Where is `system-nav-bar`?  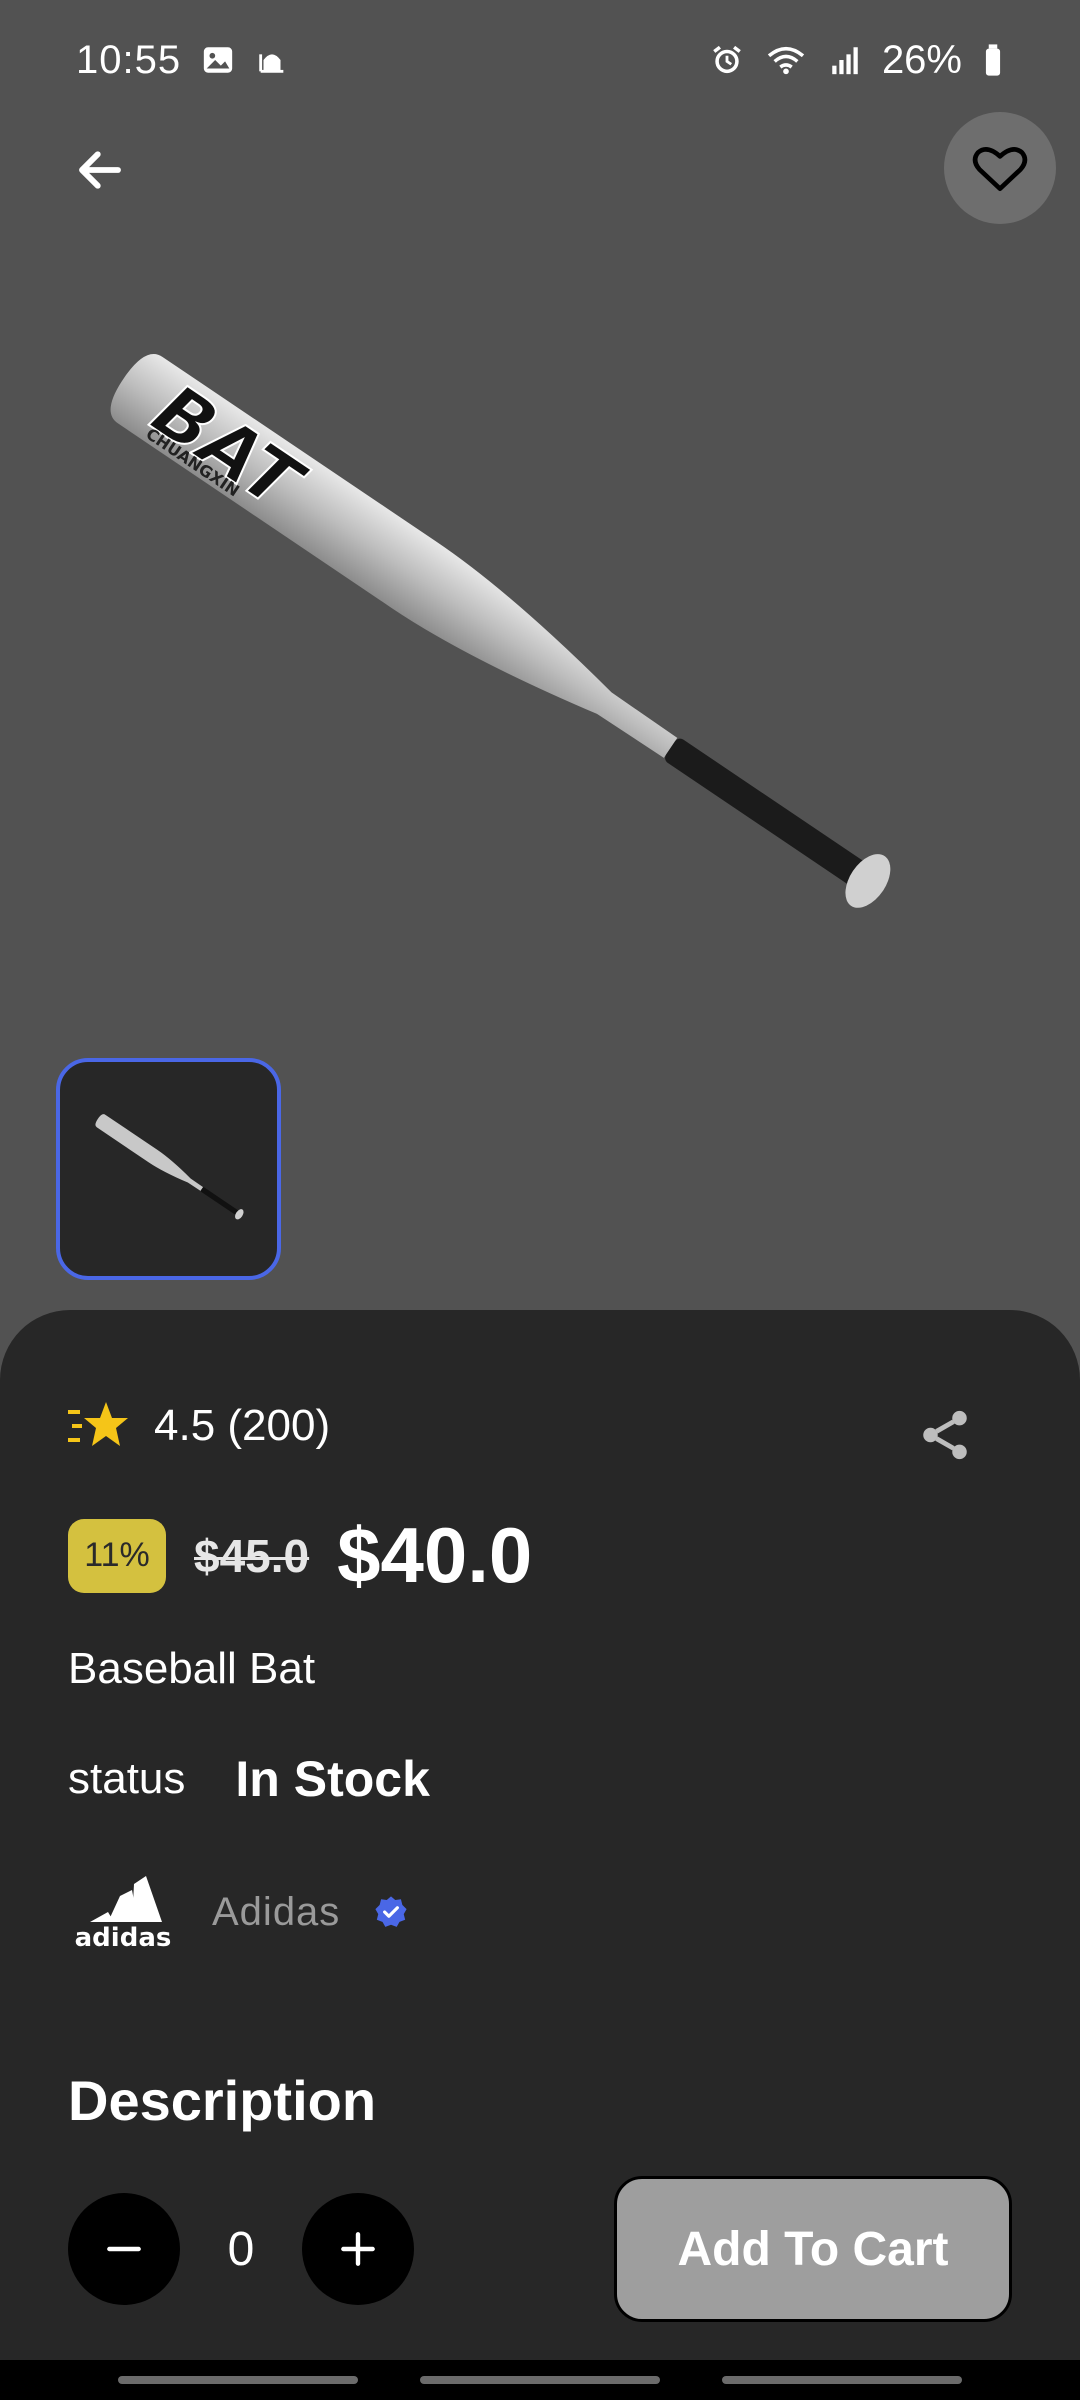
system-nav-bar is located at coordinates (540, 2380).